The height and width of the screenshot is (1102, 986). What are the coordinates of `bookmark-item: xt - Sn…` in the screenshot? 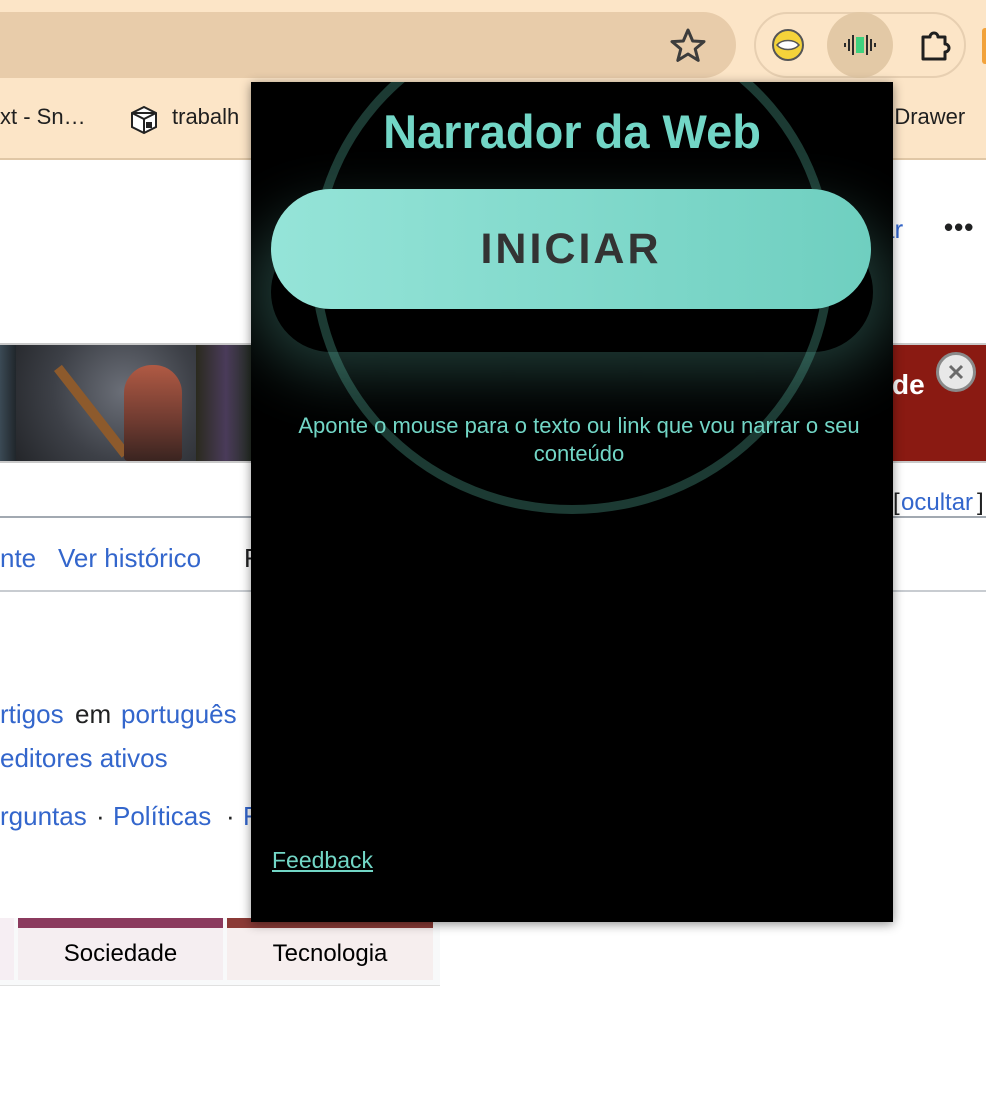 It's located at (43, 117).